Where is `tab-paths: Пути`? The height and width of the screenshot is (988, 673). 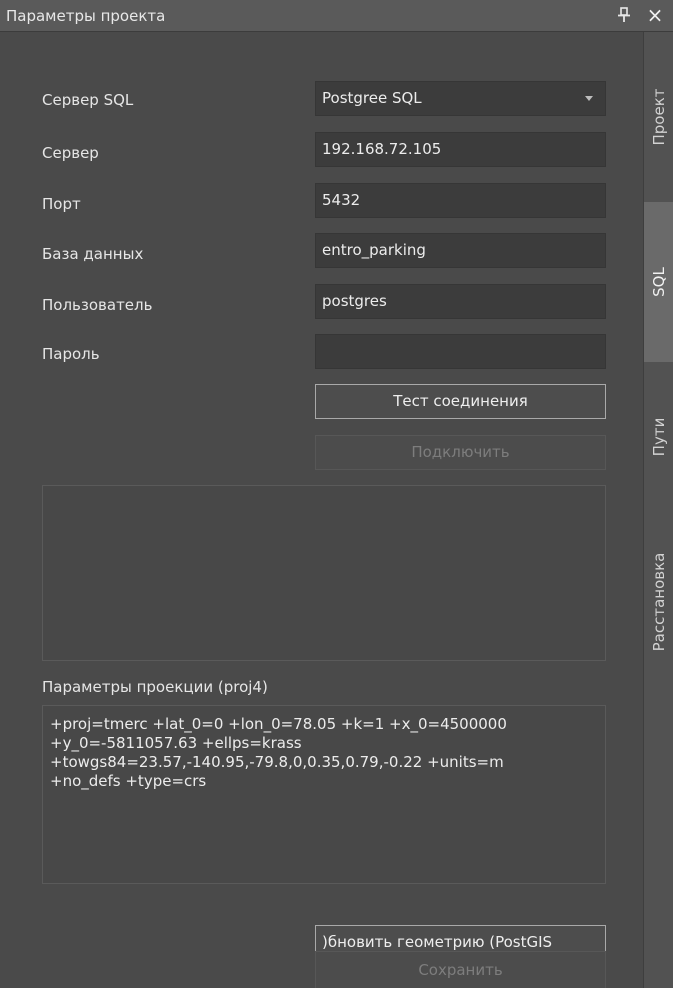 tab-paths: Пути is located at coordinates (658, 437).